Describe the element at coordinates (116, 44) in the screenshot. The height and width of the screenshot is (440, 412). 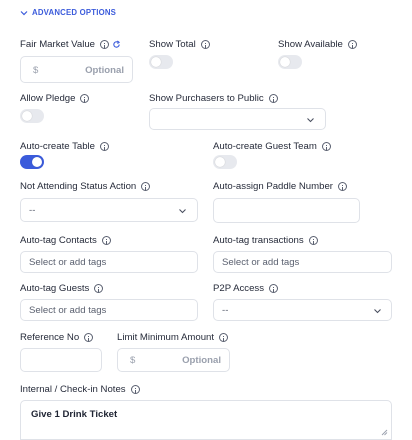
I see `refresh-icon` at that location.